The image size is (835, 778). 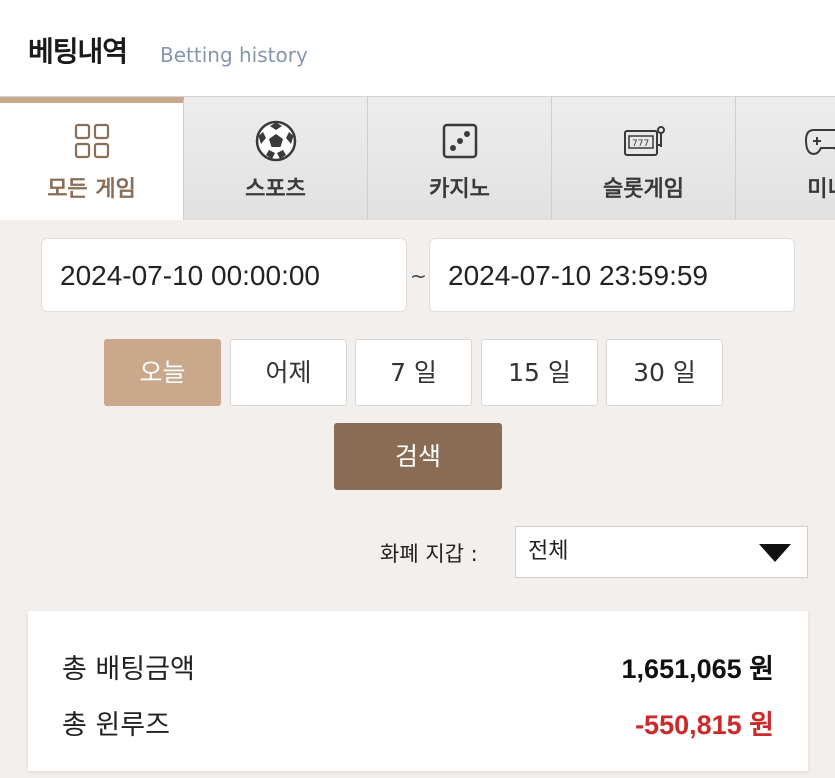 What do you see at coordinates (418, 667) in the screenshot?
I see `total-bet-row: 총 배팅금액 1,651,065 원` at bounding box center [418, 667].